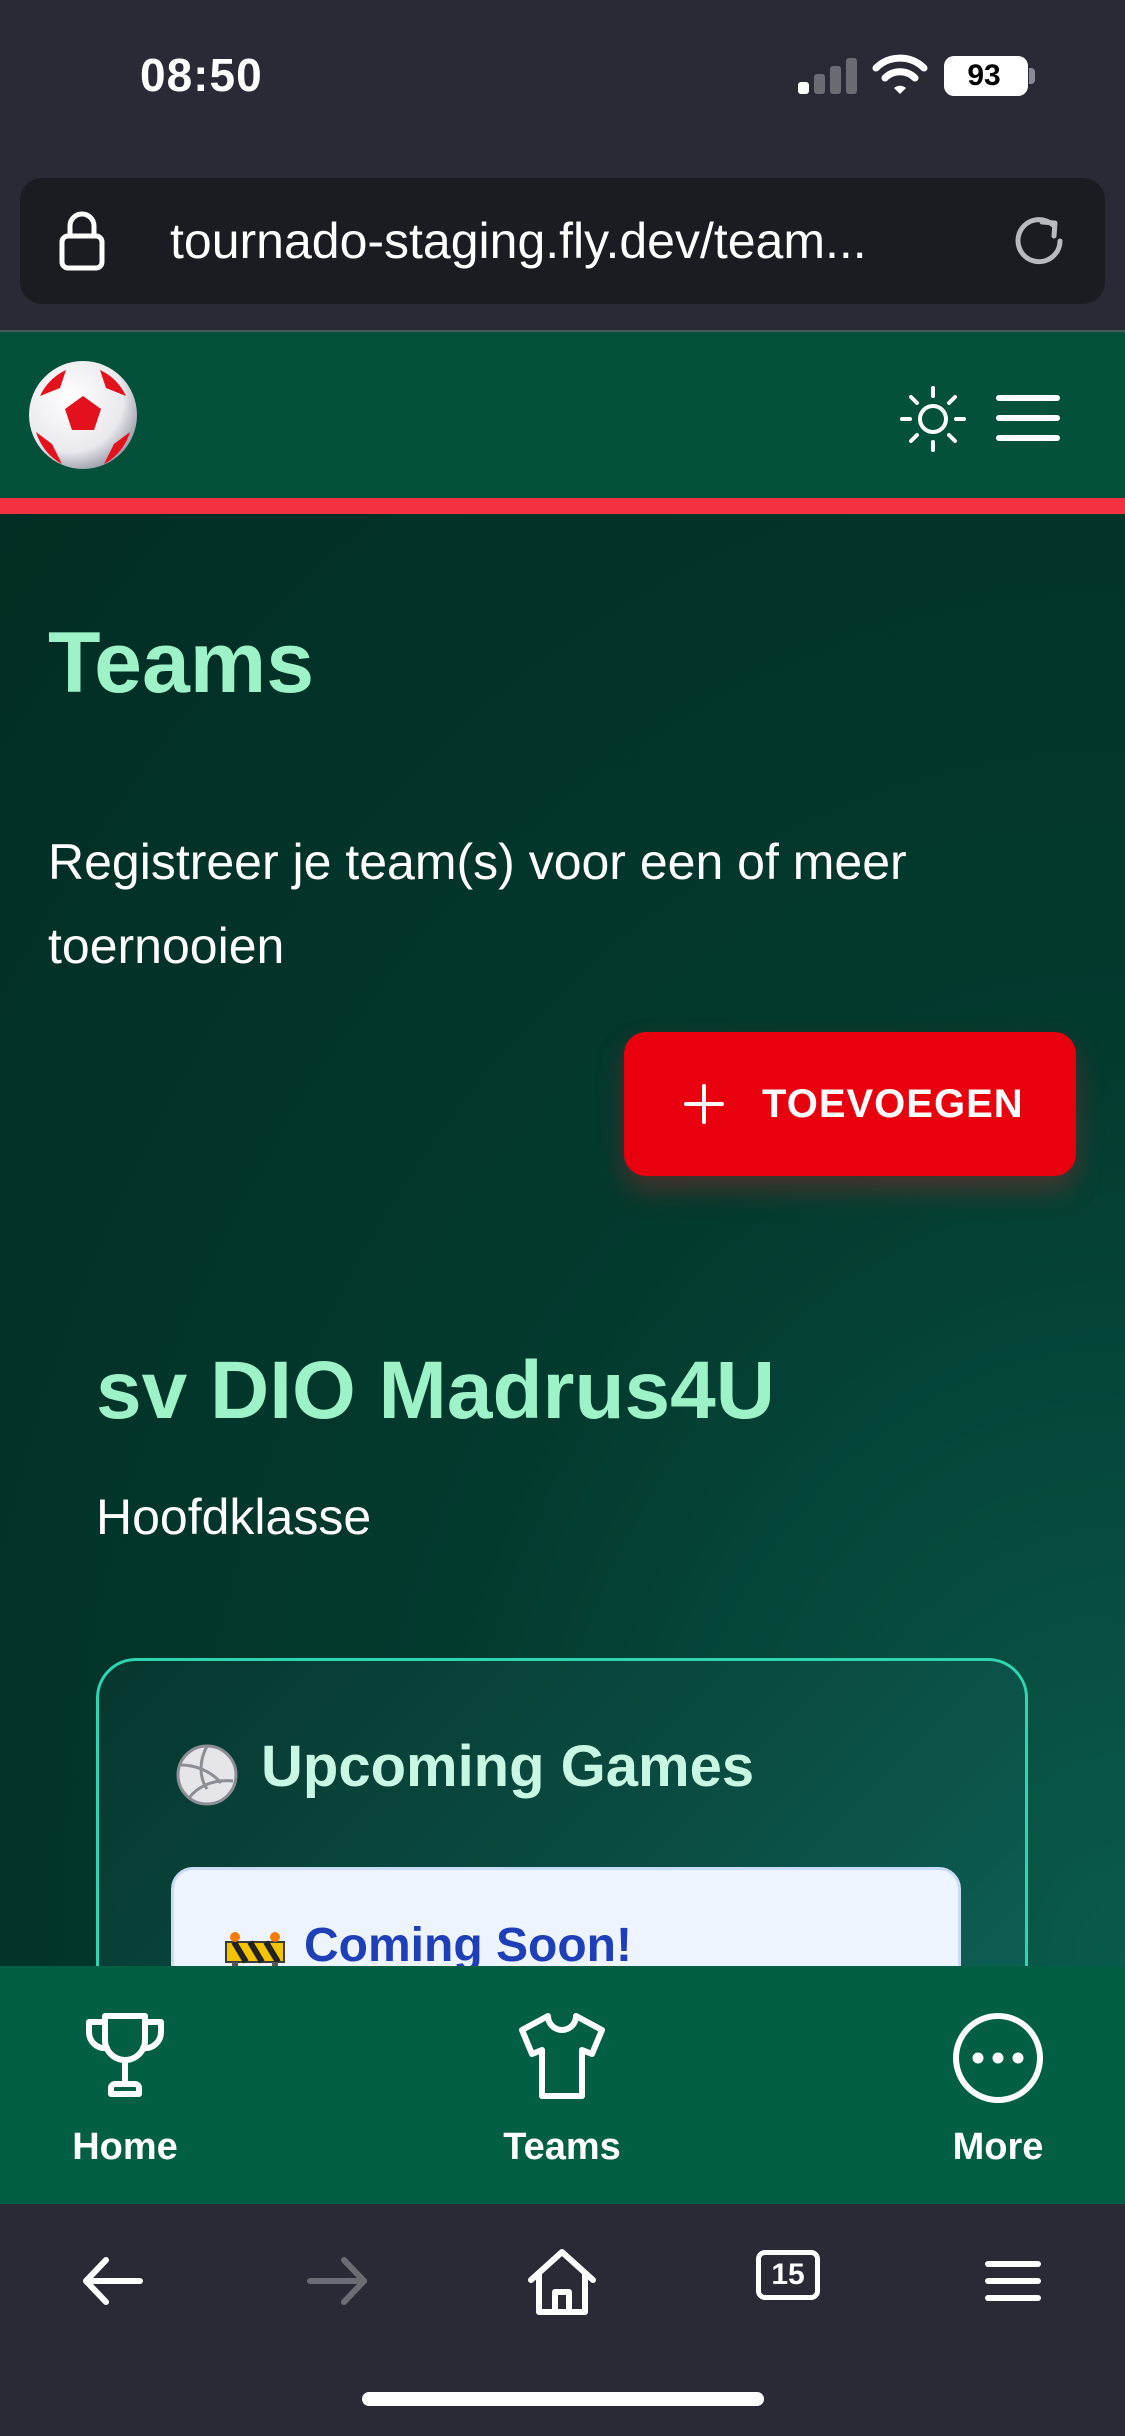 Image resolution: width=1125 pixels, height=2436 pixels. What do you see at coordinates (1013, 2281) in the screenshot?
I see `browser-menu-icon` at bounding box center [1013, 2281].